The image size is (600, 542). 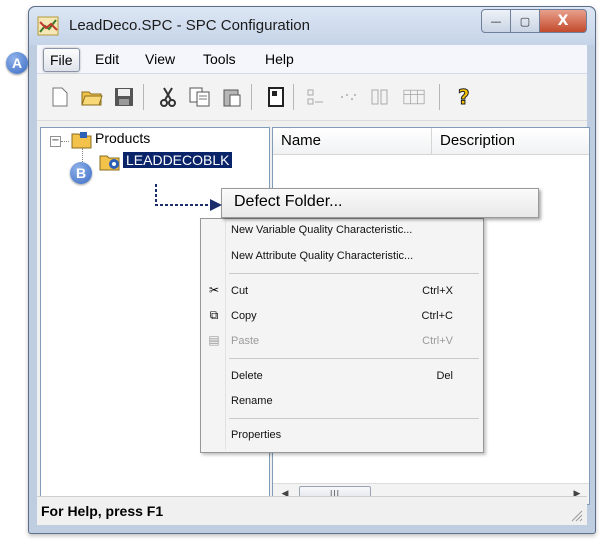 I want to click on window-title: LeadDeco.SPC - SPC Configuration, so click(x=189, y=25).